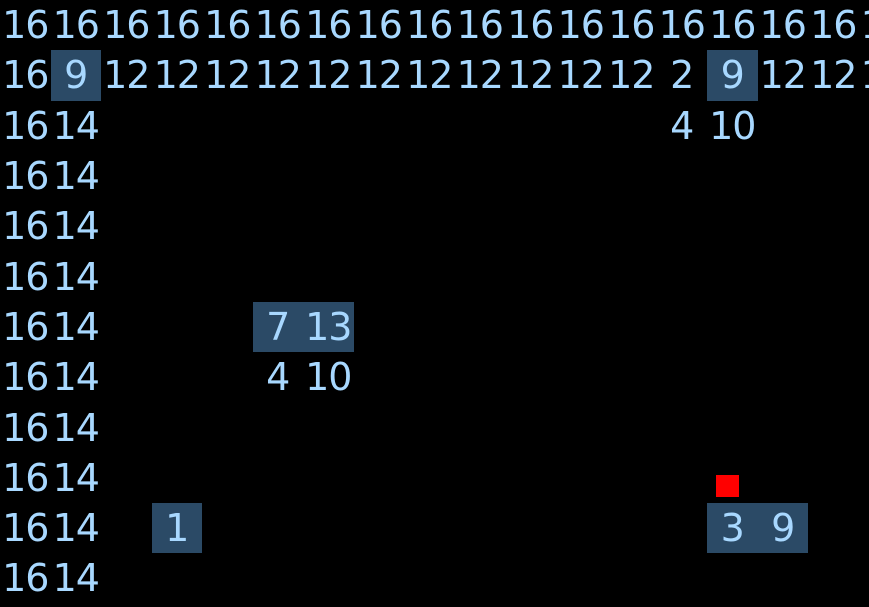 The height and width of the screenshot is (607, 869). I want to click on highlighted-number-cell: 7, so click(277, 327).